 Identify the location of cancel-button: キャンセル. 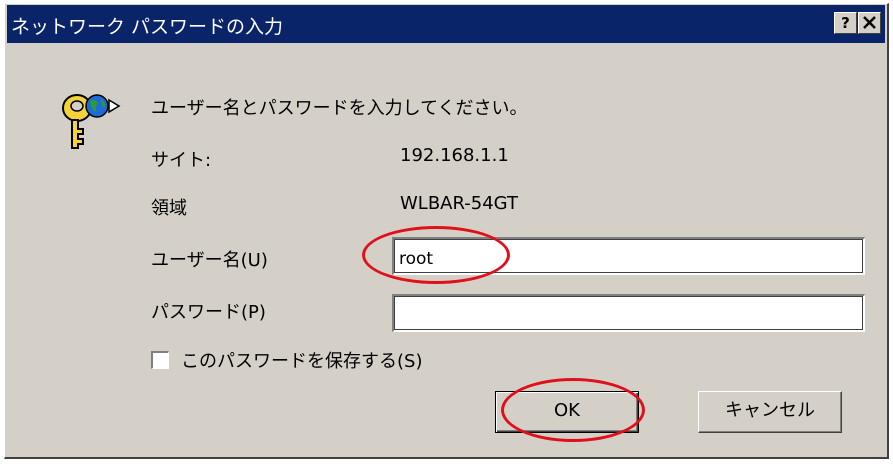
(770, 412).